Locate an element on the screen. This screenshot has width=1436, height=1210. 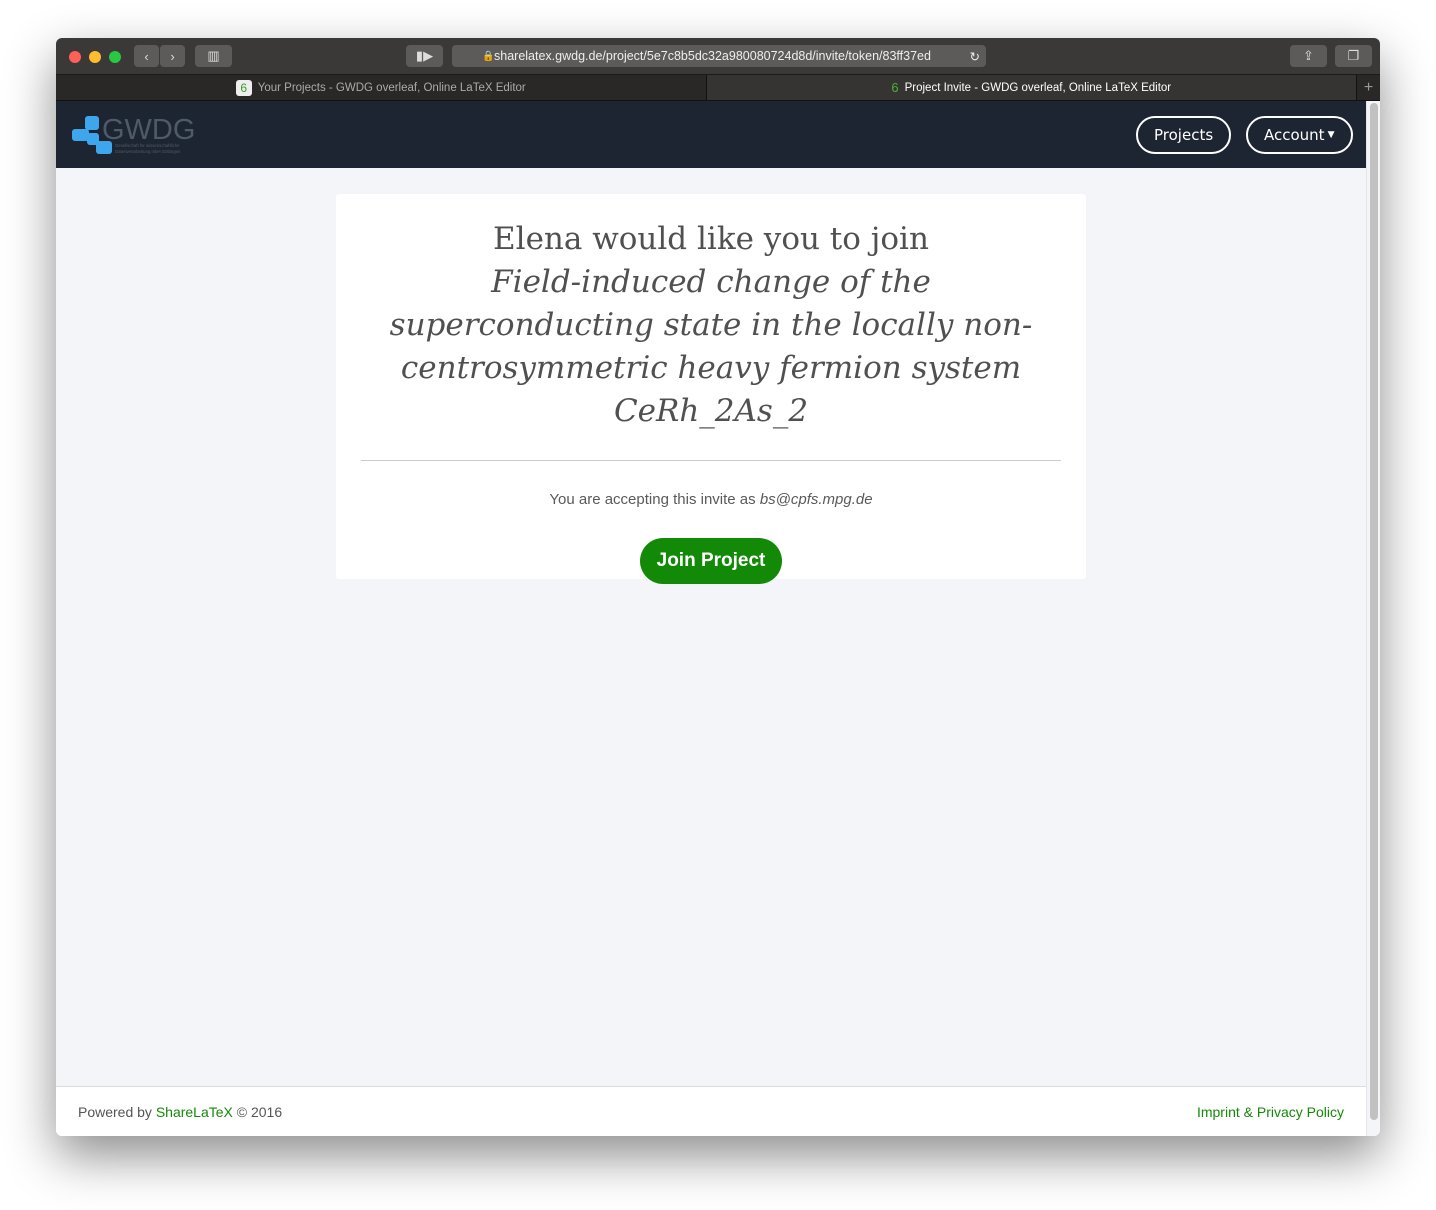
powered-by-text: Powered by is located at coordinates (115, 1111).